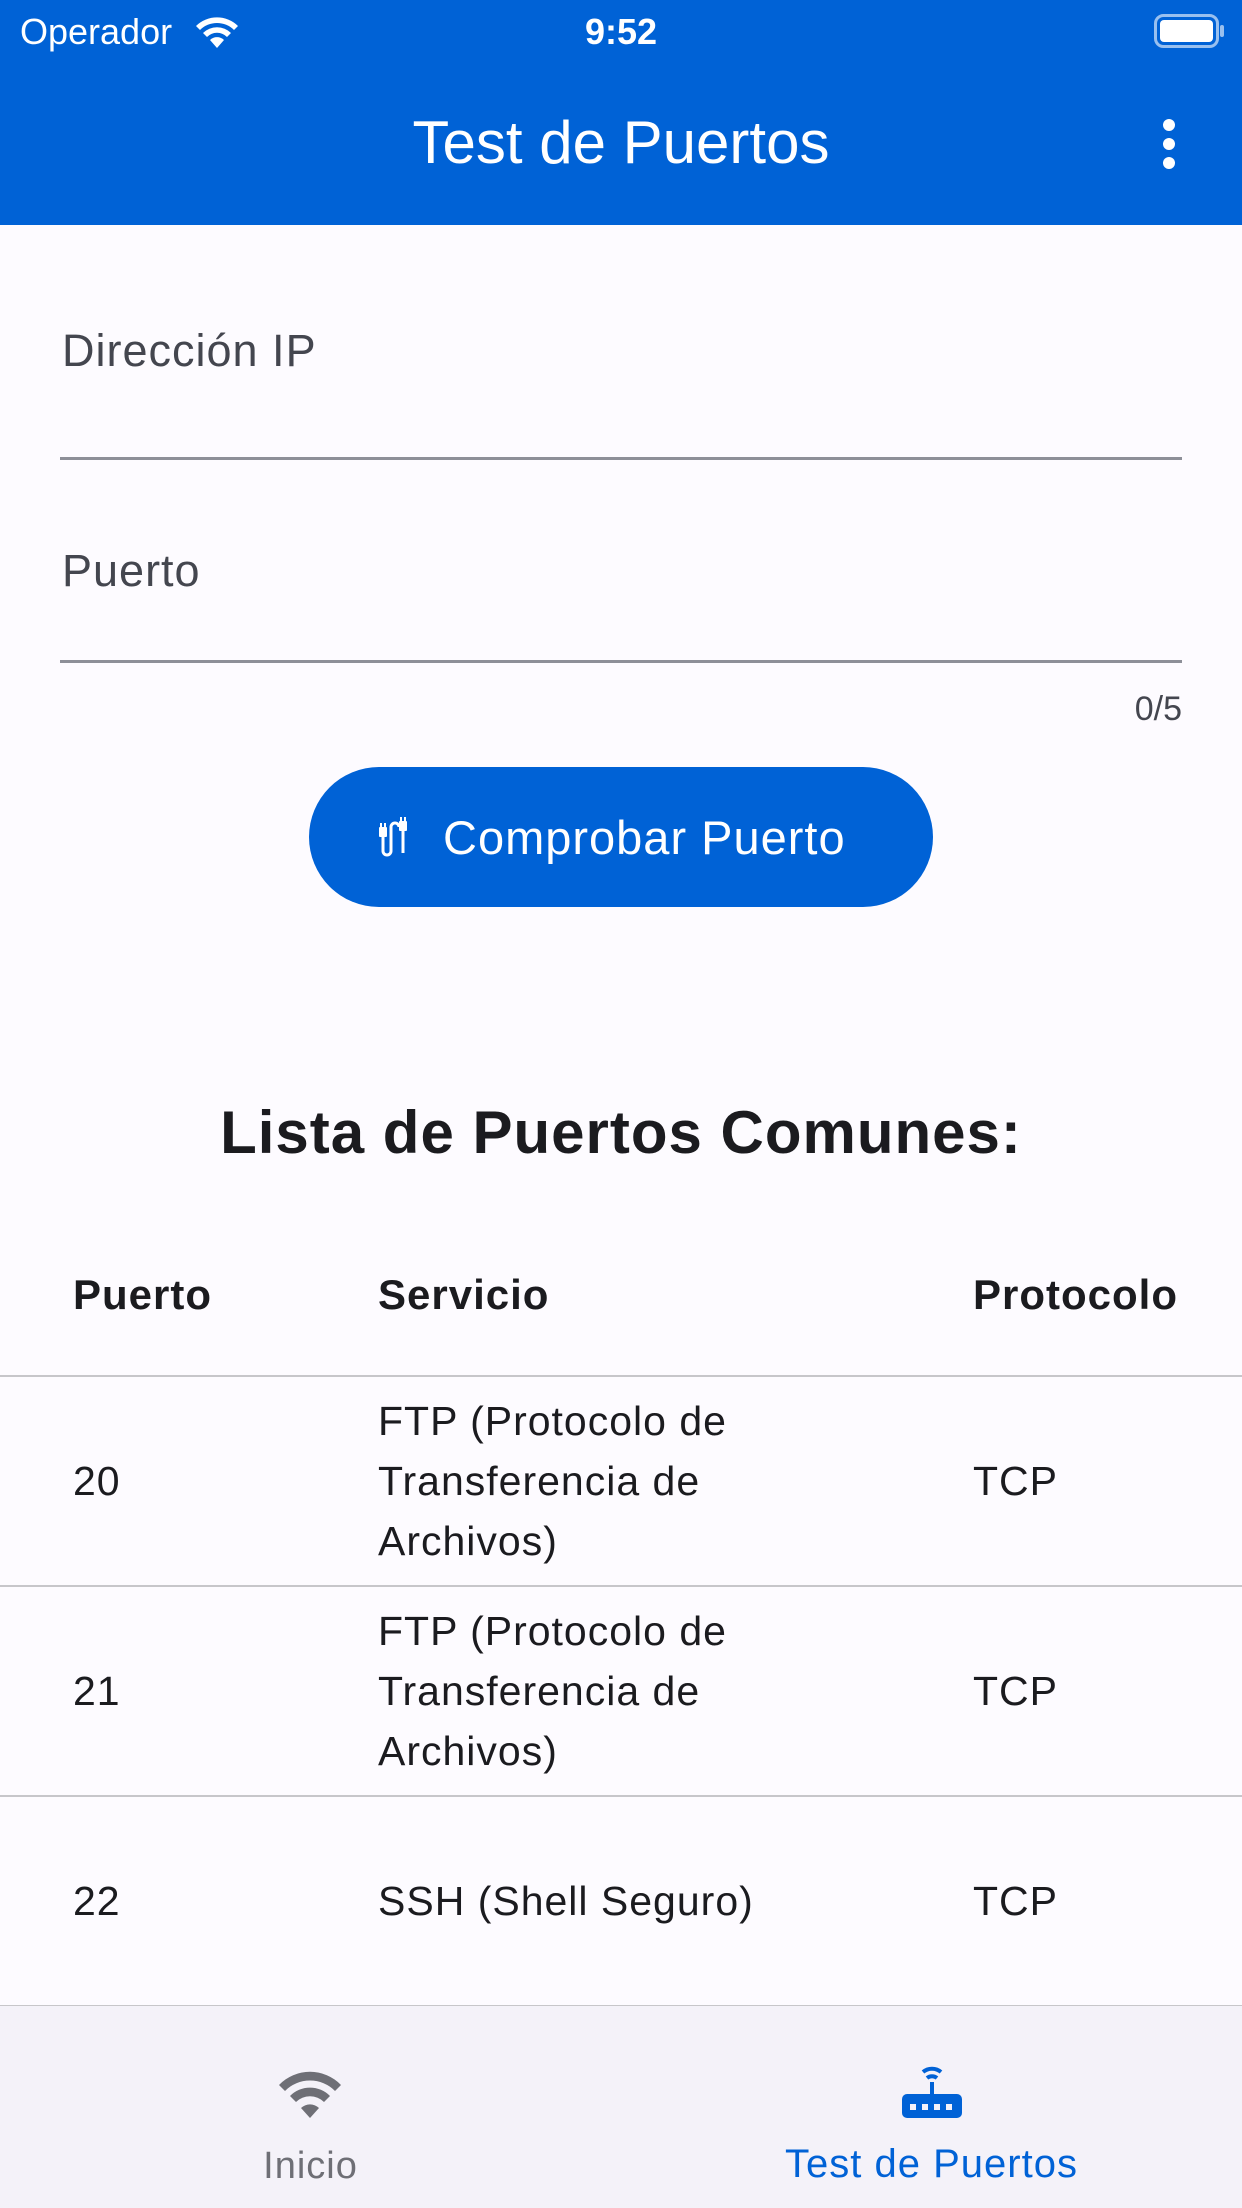  I want to click on nav-item-inicio: Inicio, so click(310, 2107).